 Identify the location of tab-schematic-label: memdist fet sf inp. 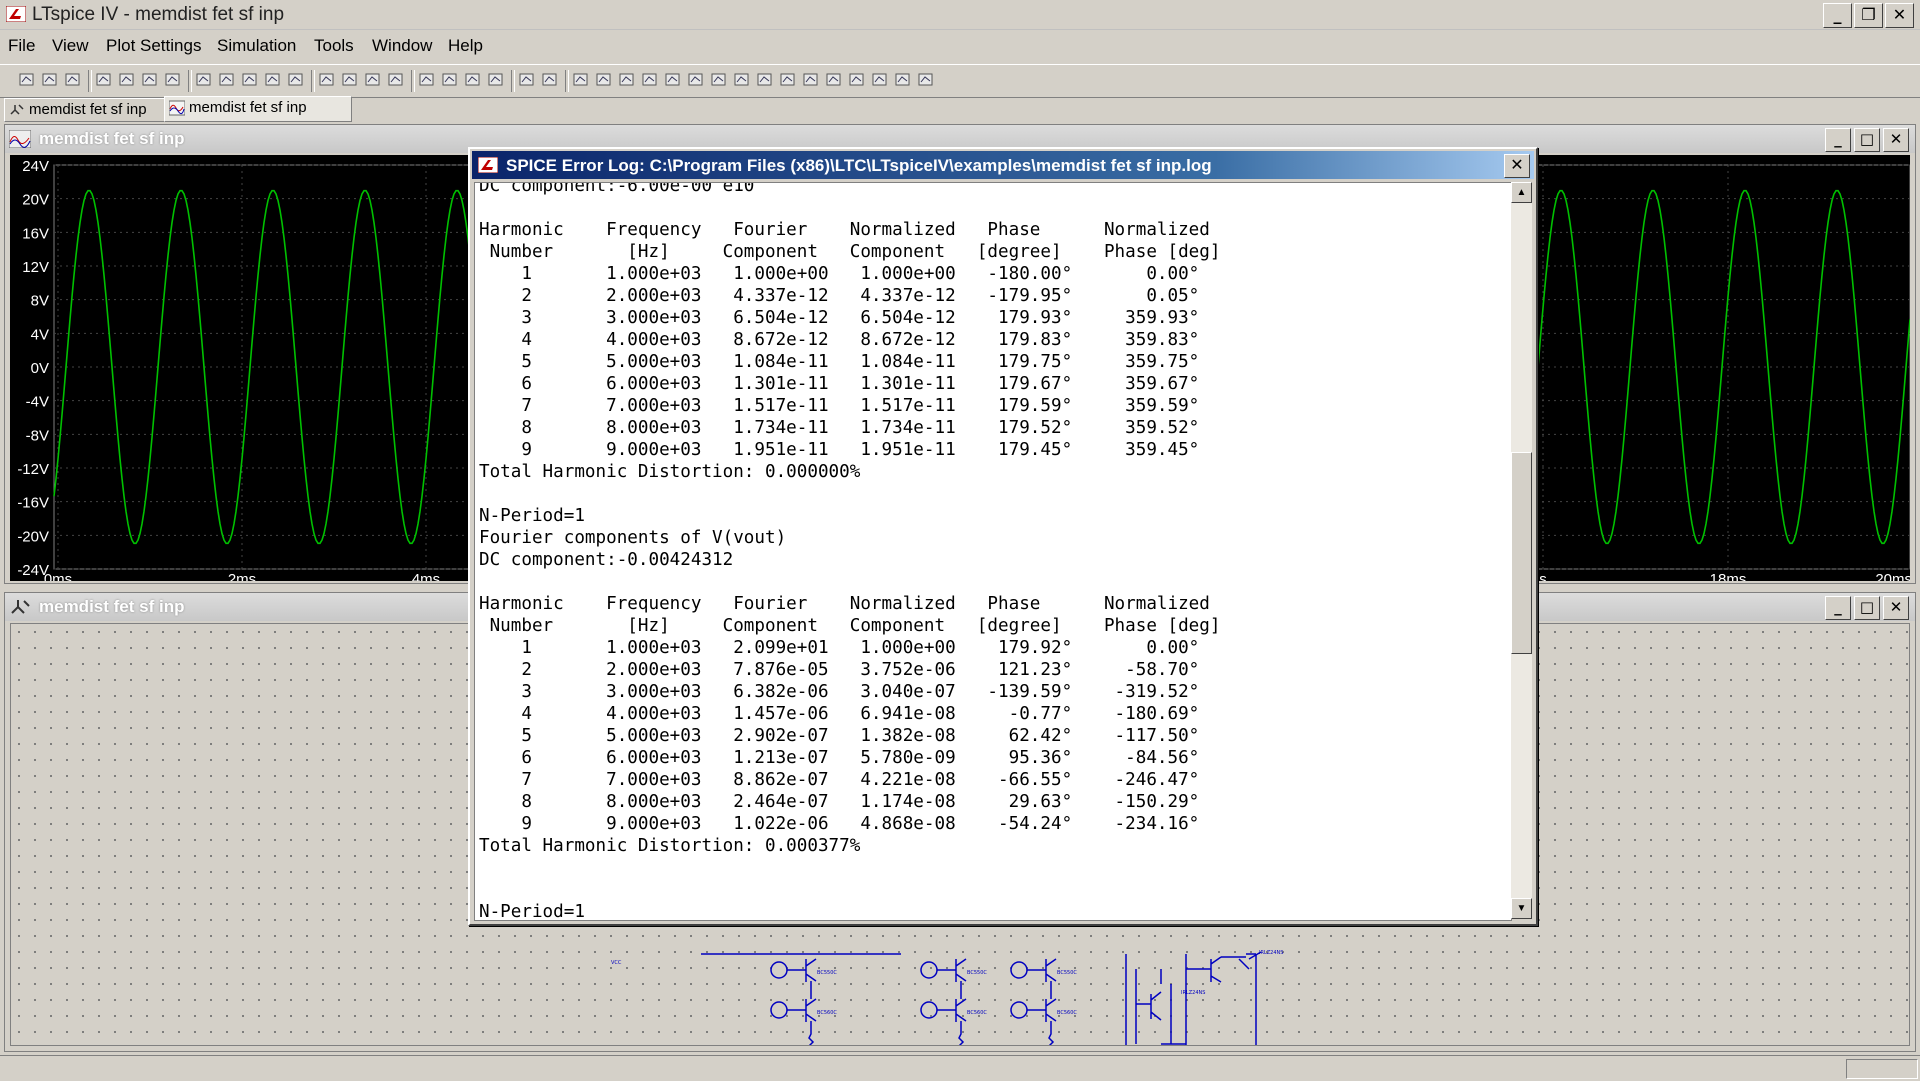
(88, 109).